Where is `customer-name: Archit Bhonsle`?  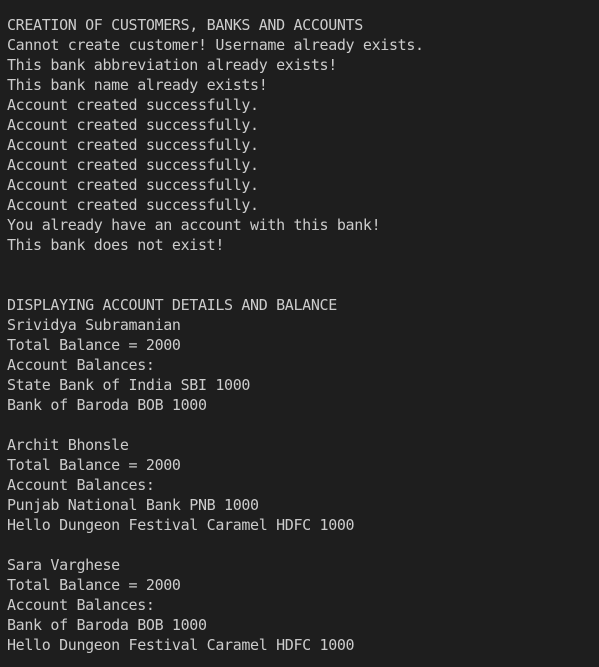
customer-name: Archit Bhonsle is located at coordinates (68, 445).